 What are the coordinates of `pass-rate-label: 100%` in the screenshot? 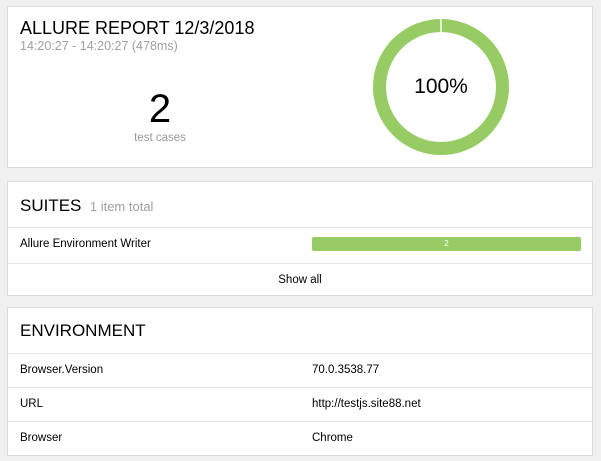 It's located at (441, 86).